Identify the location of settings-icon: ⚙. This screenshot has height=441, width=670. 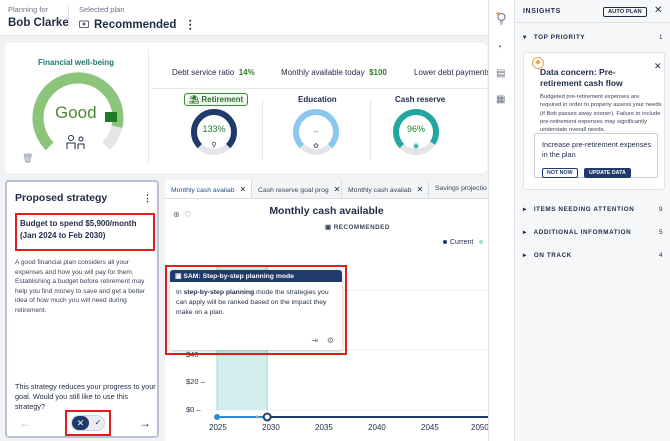
(330, 340).